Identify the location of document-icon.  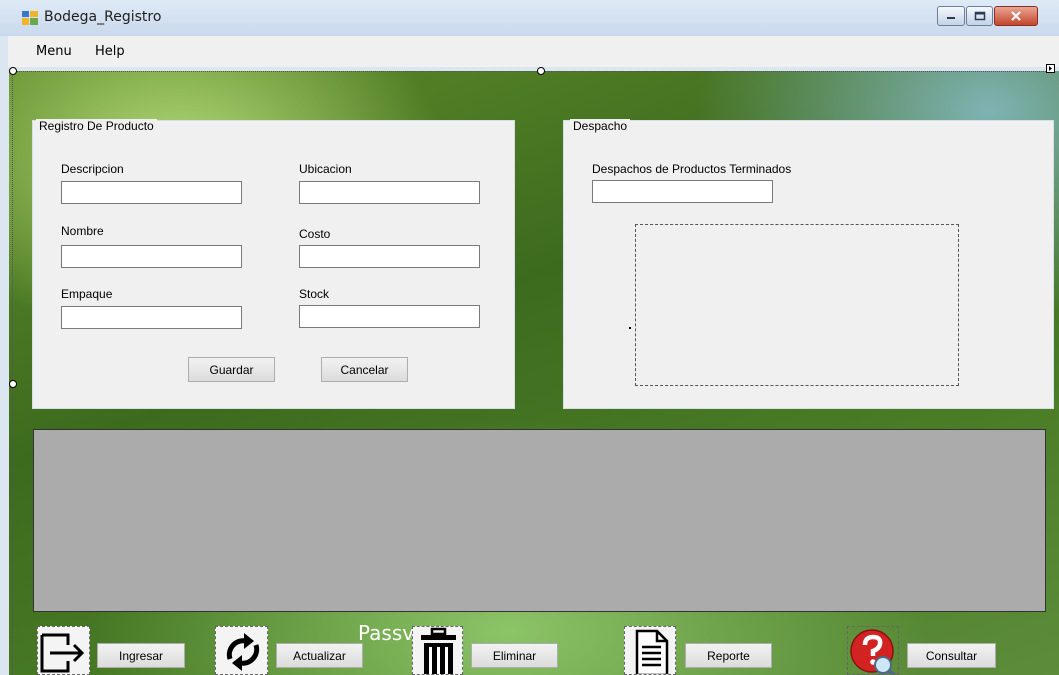
(652, 651).